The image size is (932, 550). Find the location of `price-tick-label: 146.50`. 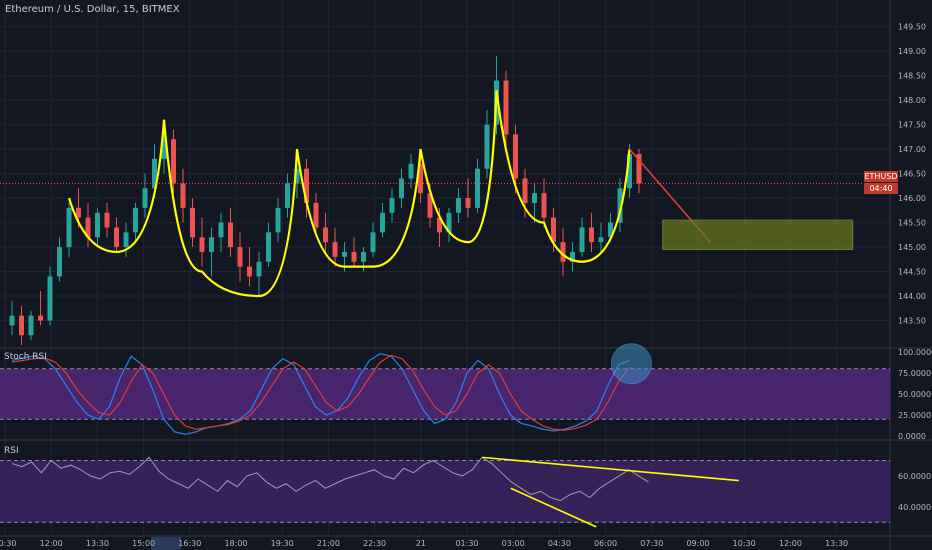

price-tick-label: 146.50 is located at coordinates (912, 174).